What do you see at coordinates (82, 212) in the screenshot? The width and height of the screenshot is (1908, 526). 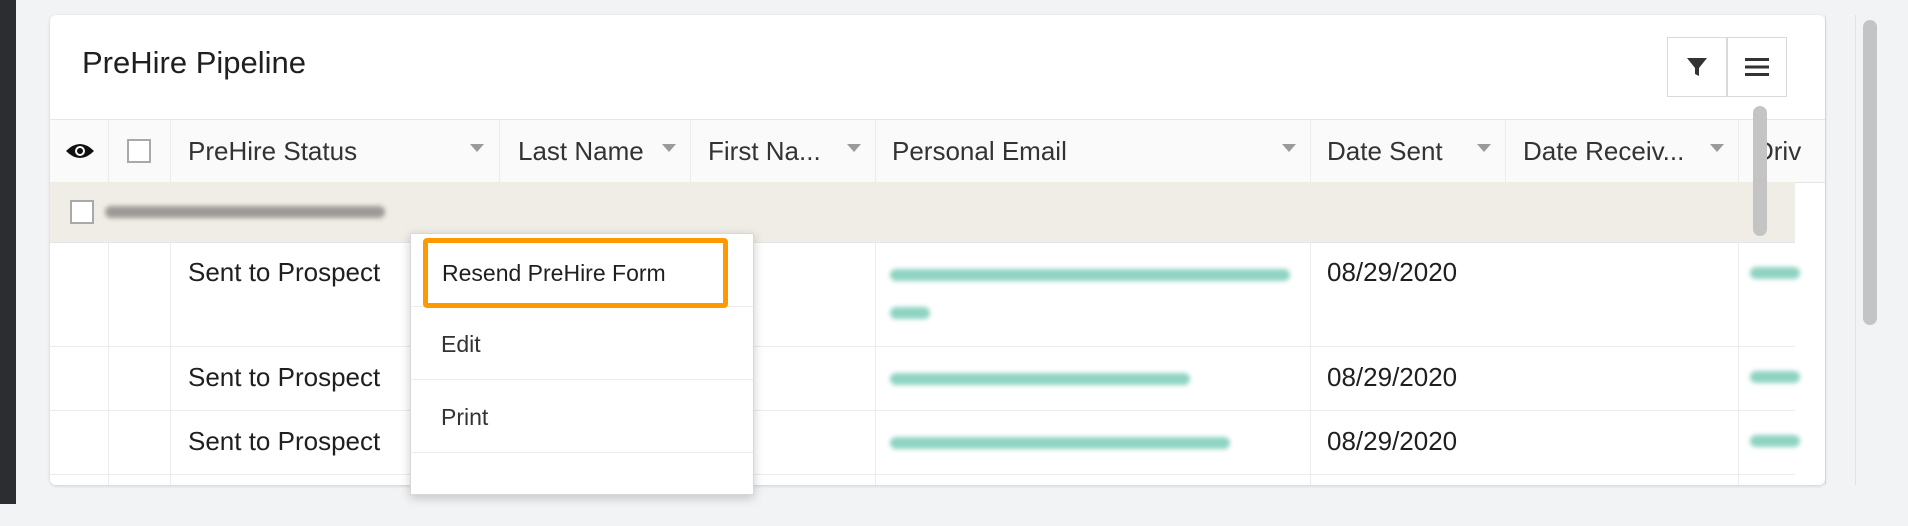 I see `group-checkbox` at bounding box center [82, 212].